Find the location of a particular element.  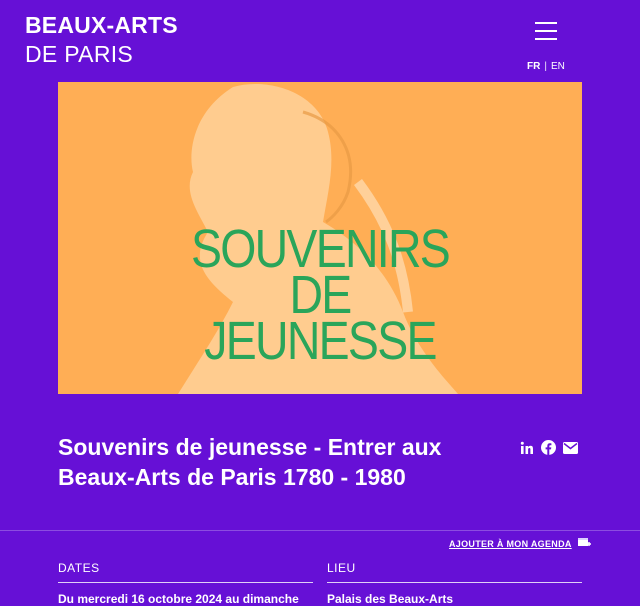

add-to-agenda-link: AJOUTER À MON AGENDA is located at coordinates (520, 543).